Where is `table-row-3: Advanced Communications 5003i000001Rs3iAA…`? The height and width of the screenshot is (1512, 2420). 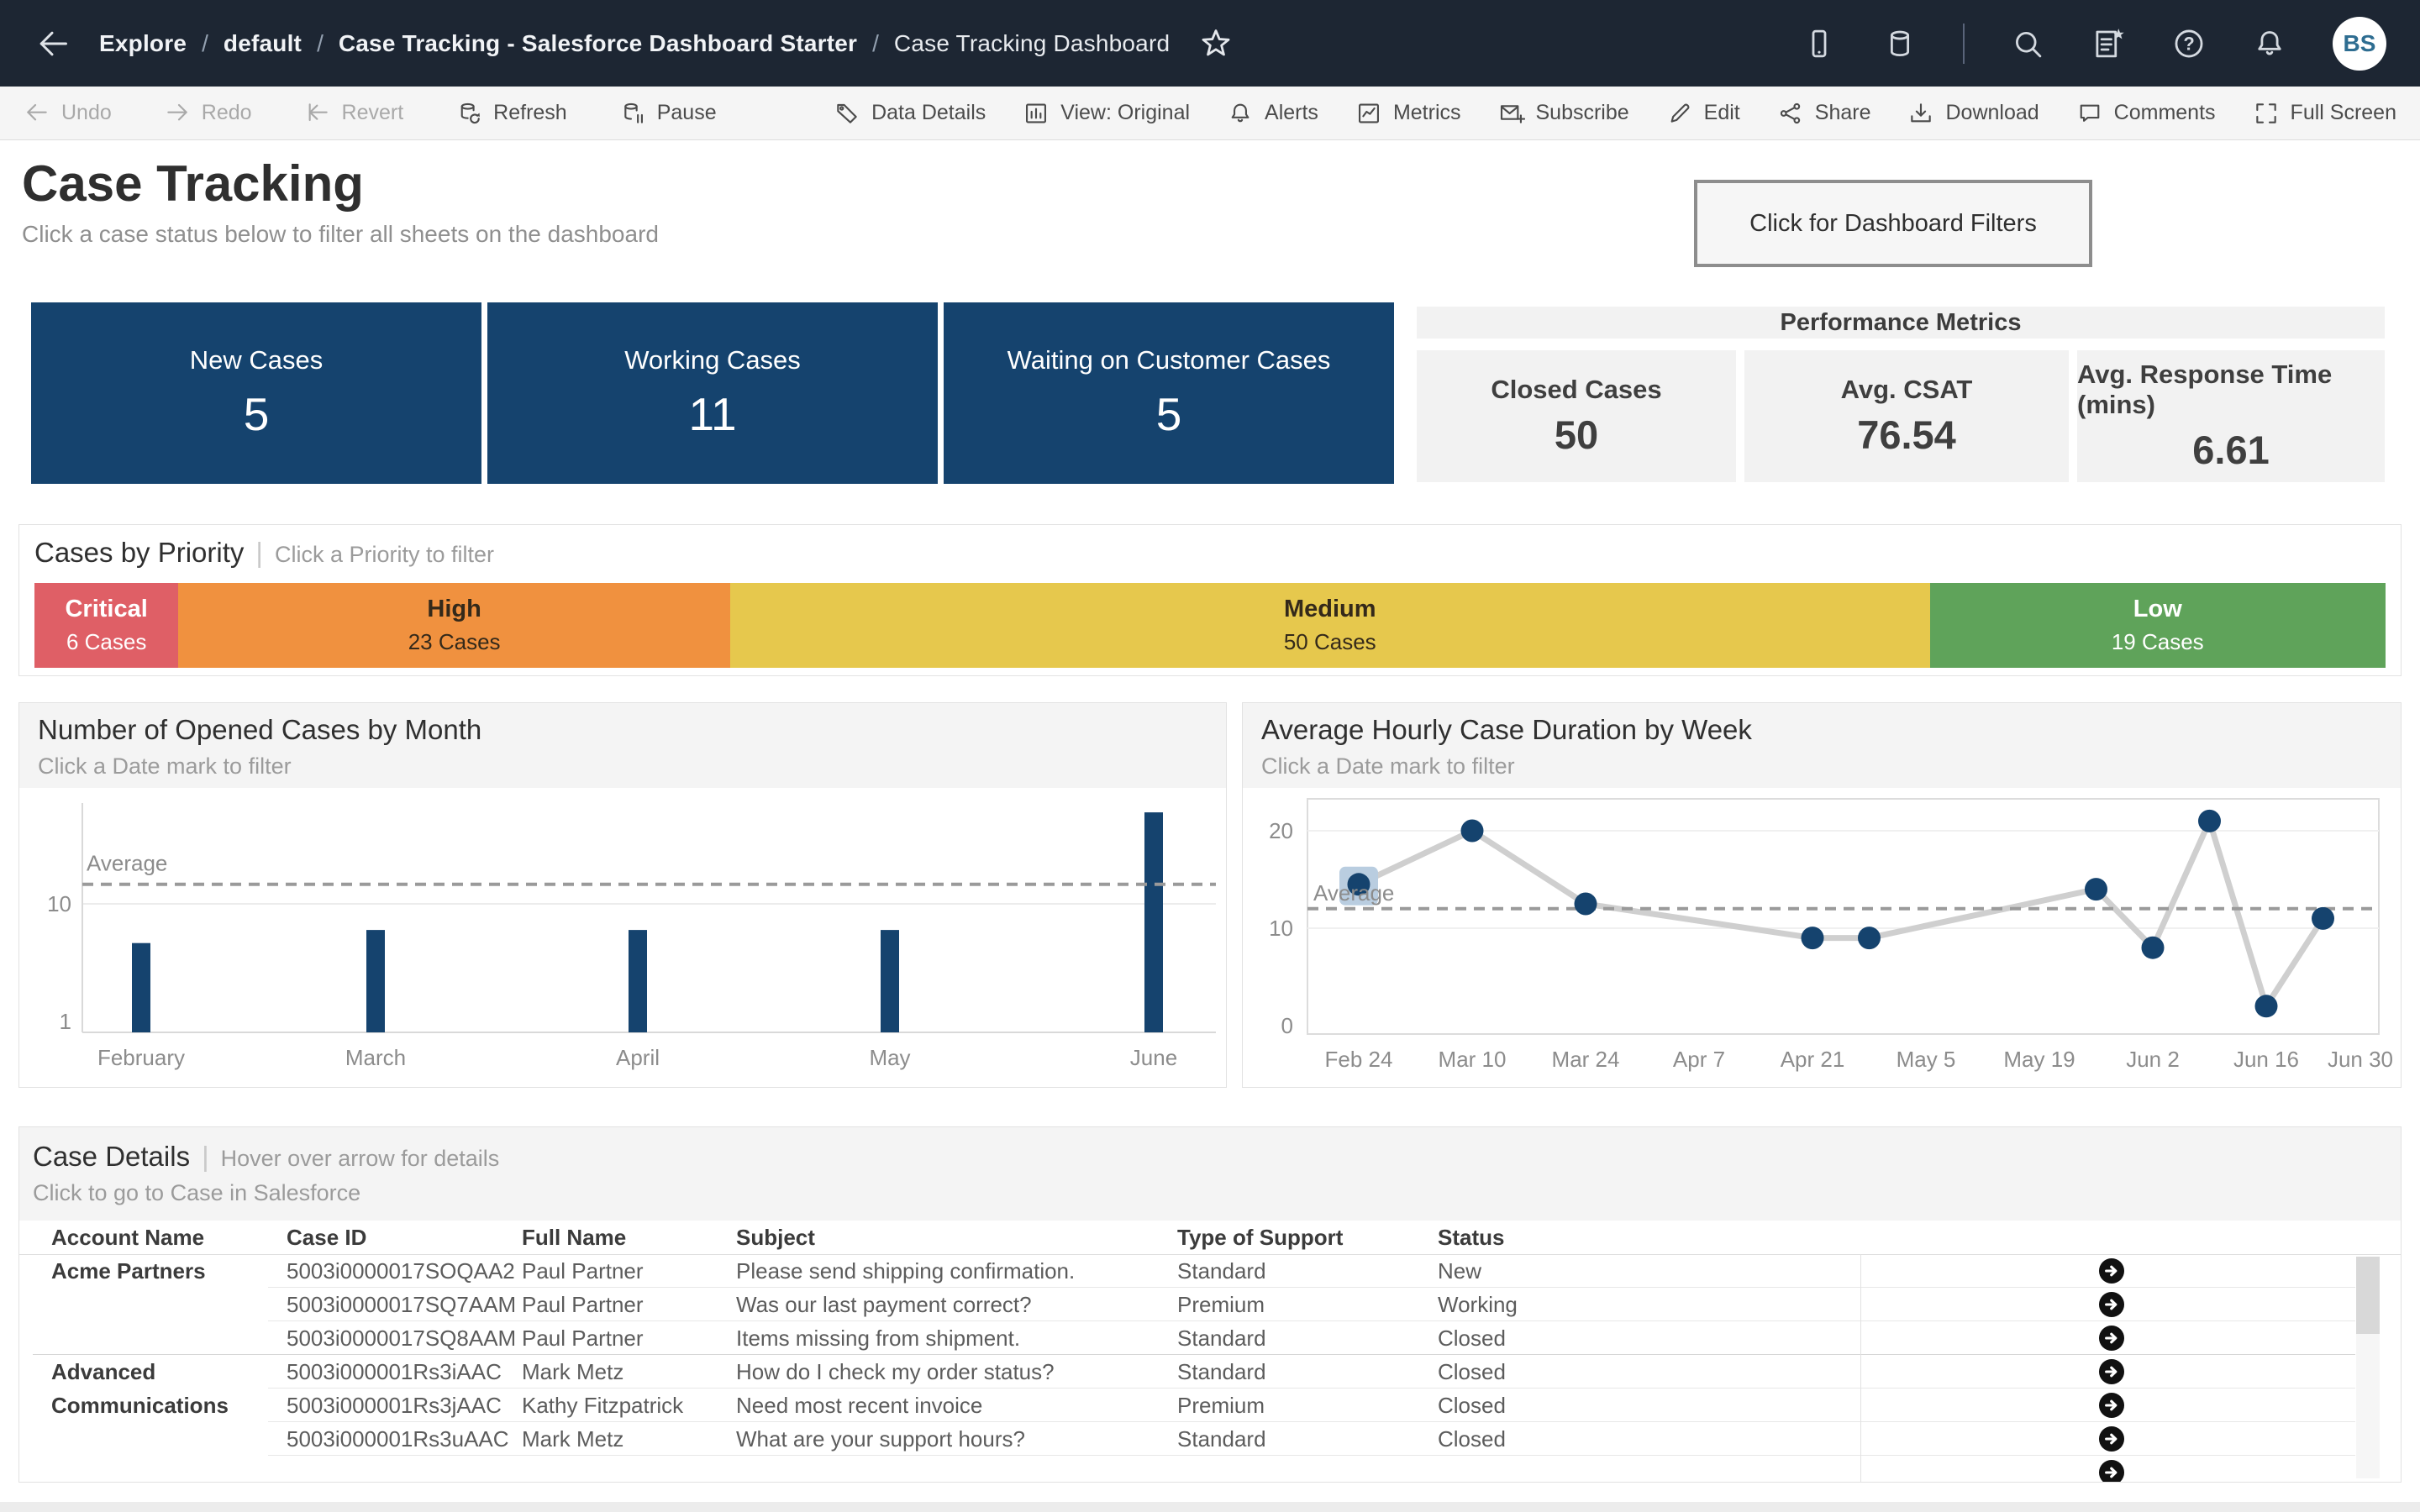
table-row-3: Advanced Communications 5003i000001Rs3iAA… is located at coordinates (1210, 1386).